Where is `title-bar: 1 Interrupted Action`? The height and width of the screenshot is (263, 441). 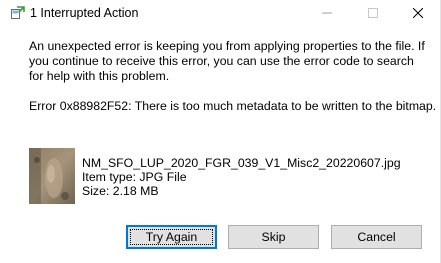 title-bar: 1 Interrupted Action is located at coordinates (220, 13).